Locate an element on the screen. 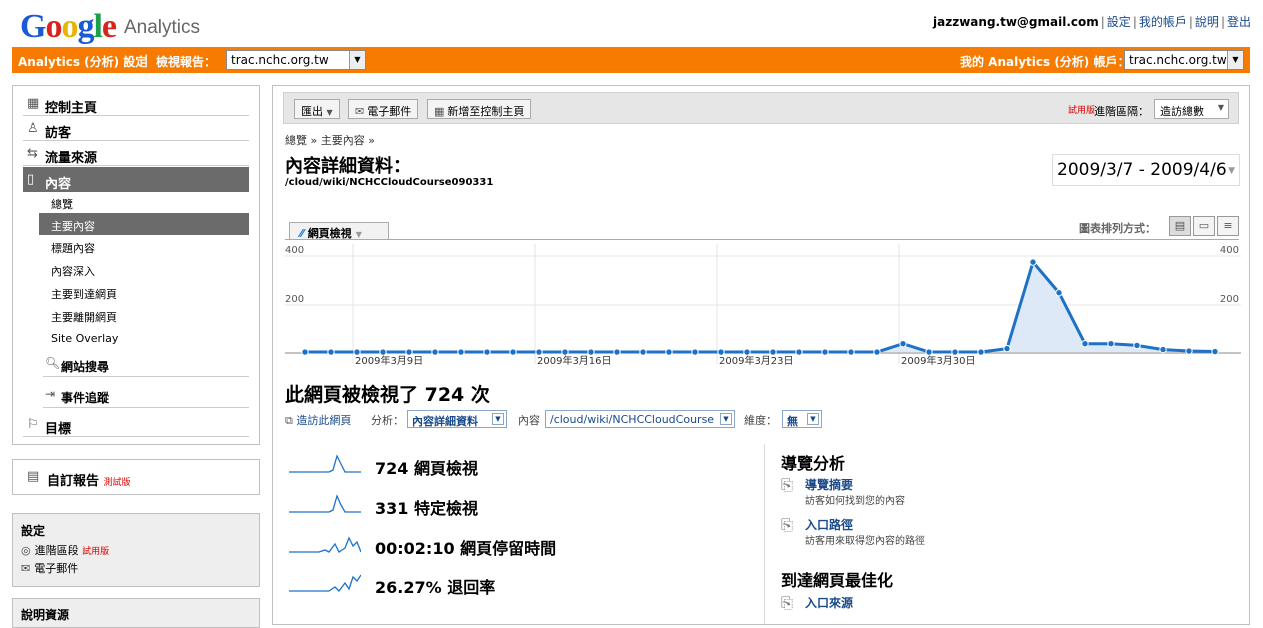 The width and height of the screenshot is (1263, 628). target-icon: ◎ is located at coordinates (26, 550).